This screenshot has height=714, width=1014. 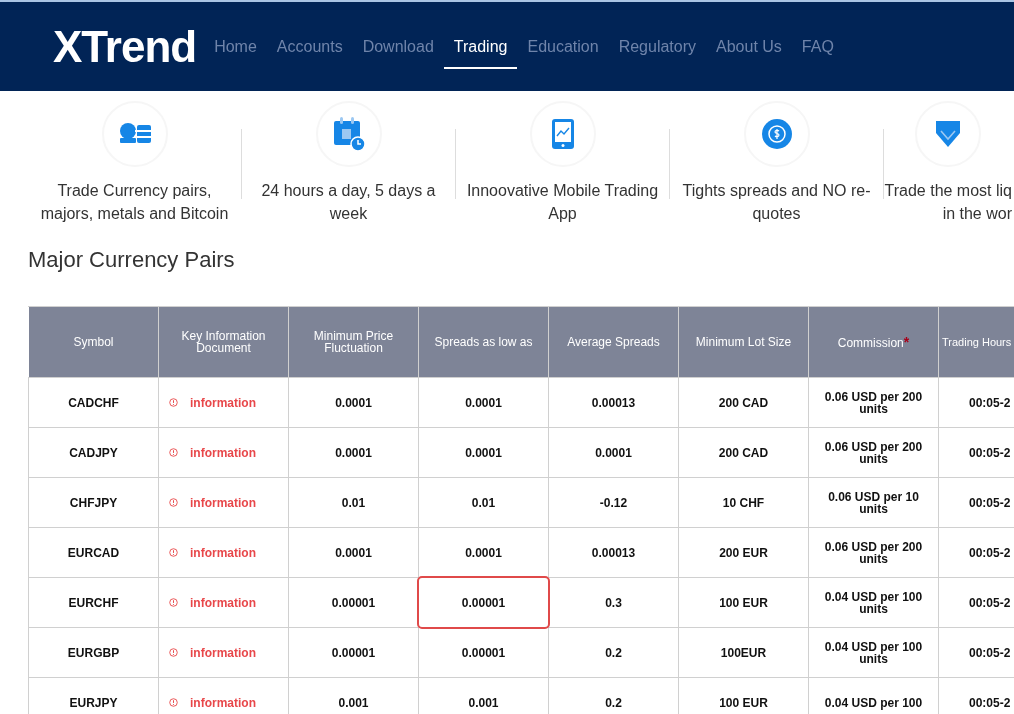 What do you see at coordinates (817, 51) in the screenshot?
I see `nav-link: FAQ` at bounding box center [817, 51].